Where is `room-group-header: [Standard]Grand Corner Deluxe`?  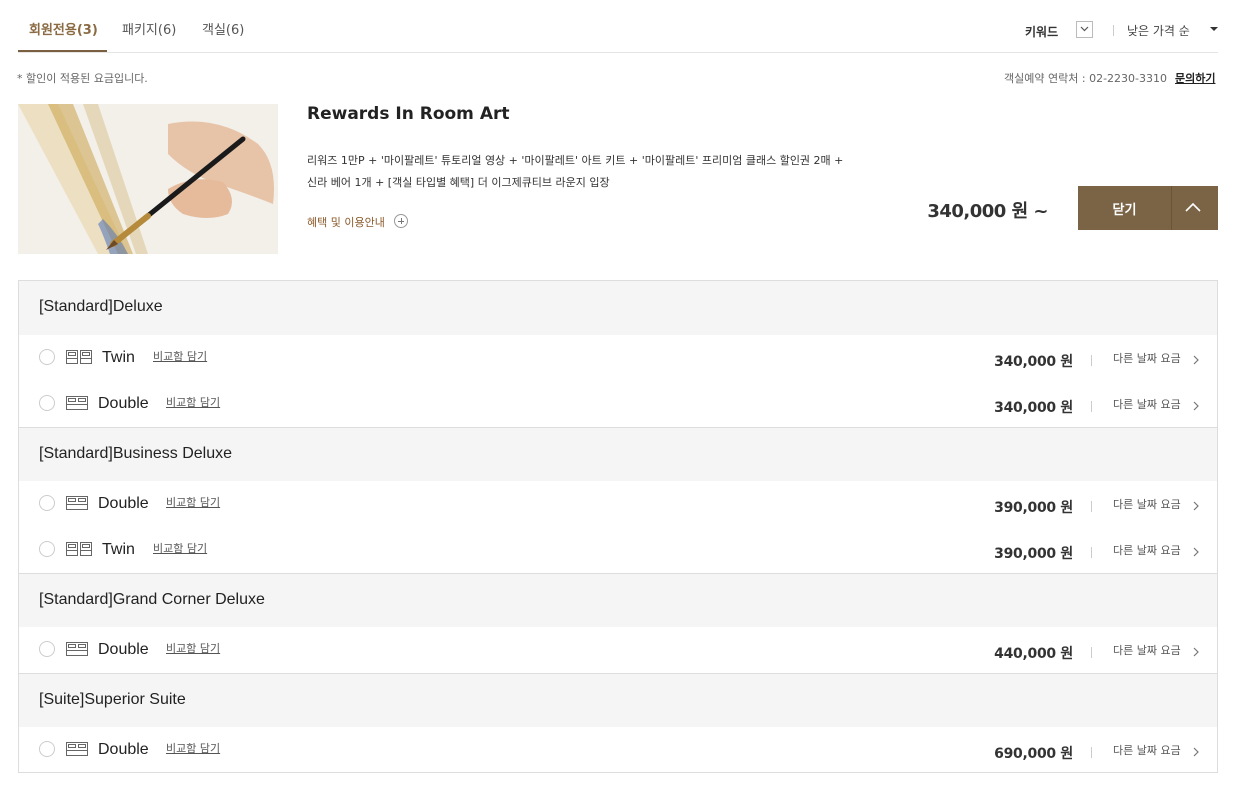 room-group-header: [Standard]Grand Corner Deluxe is located at coordinates (618, 600).